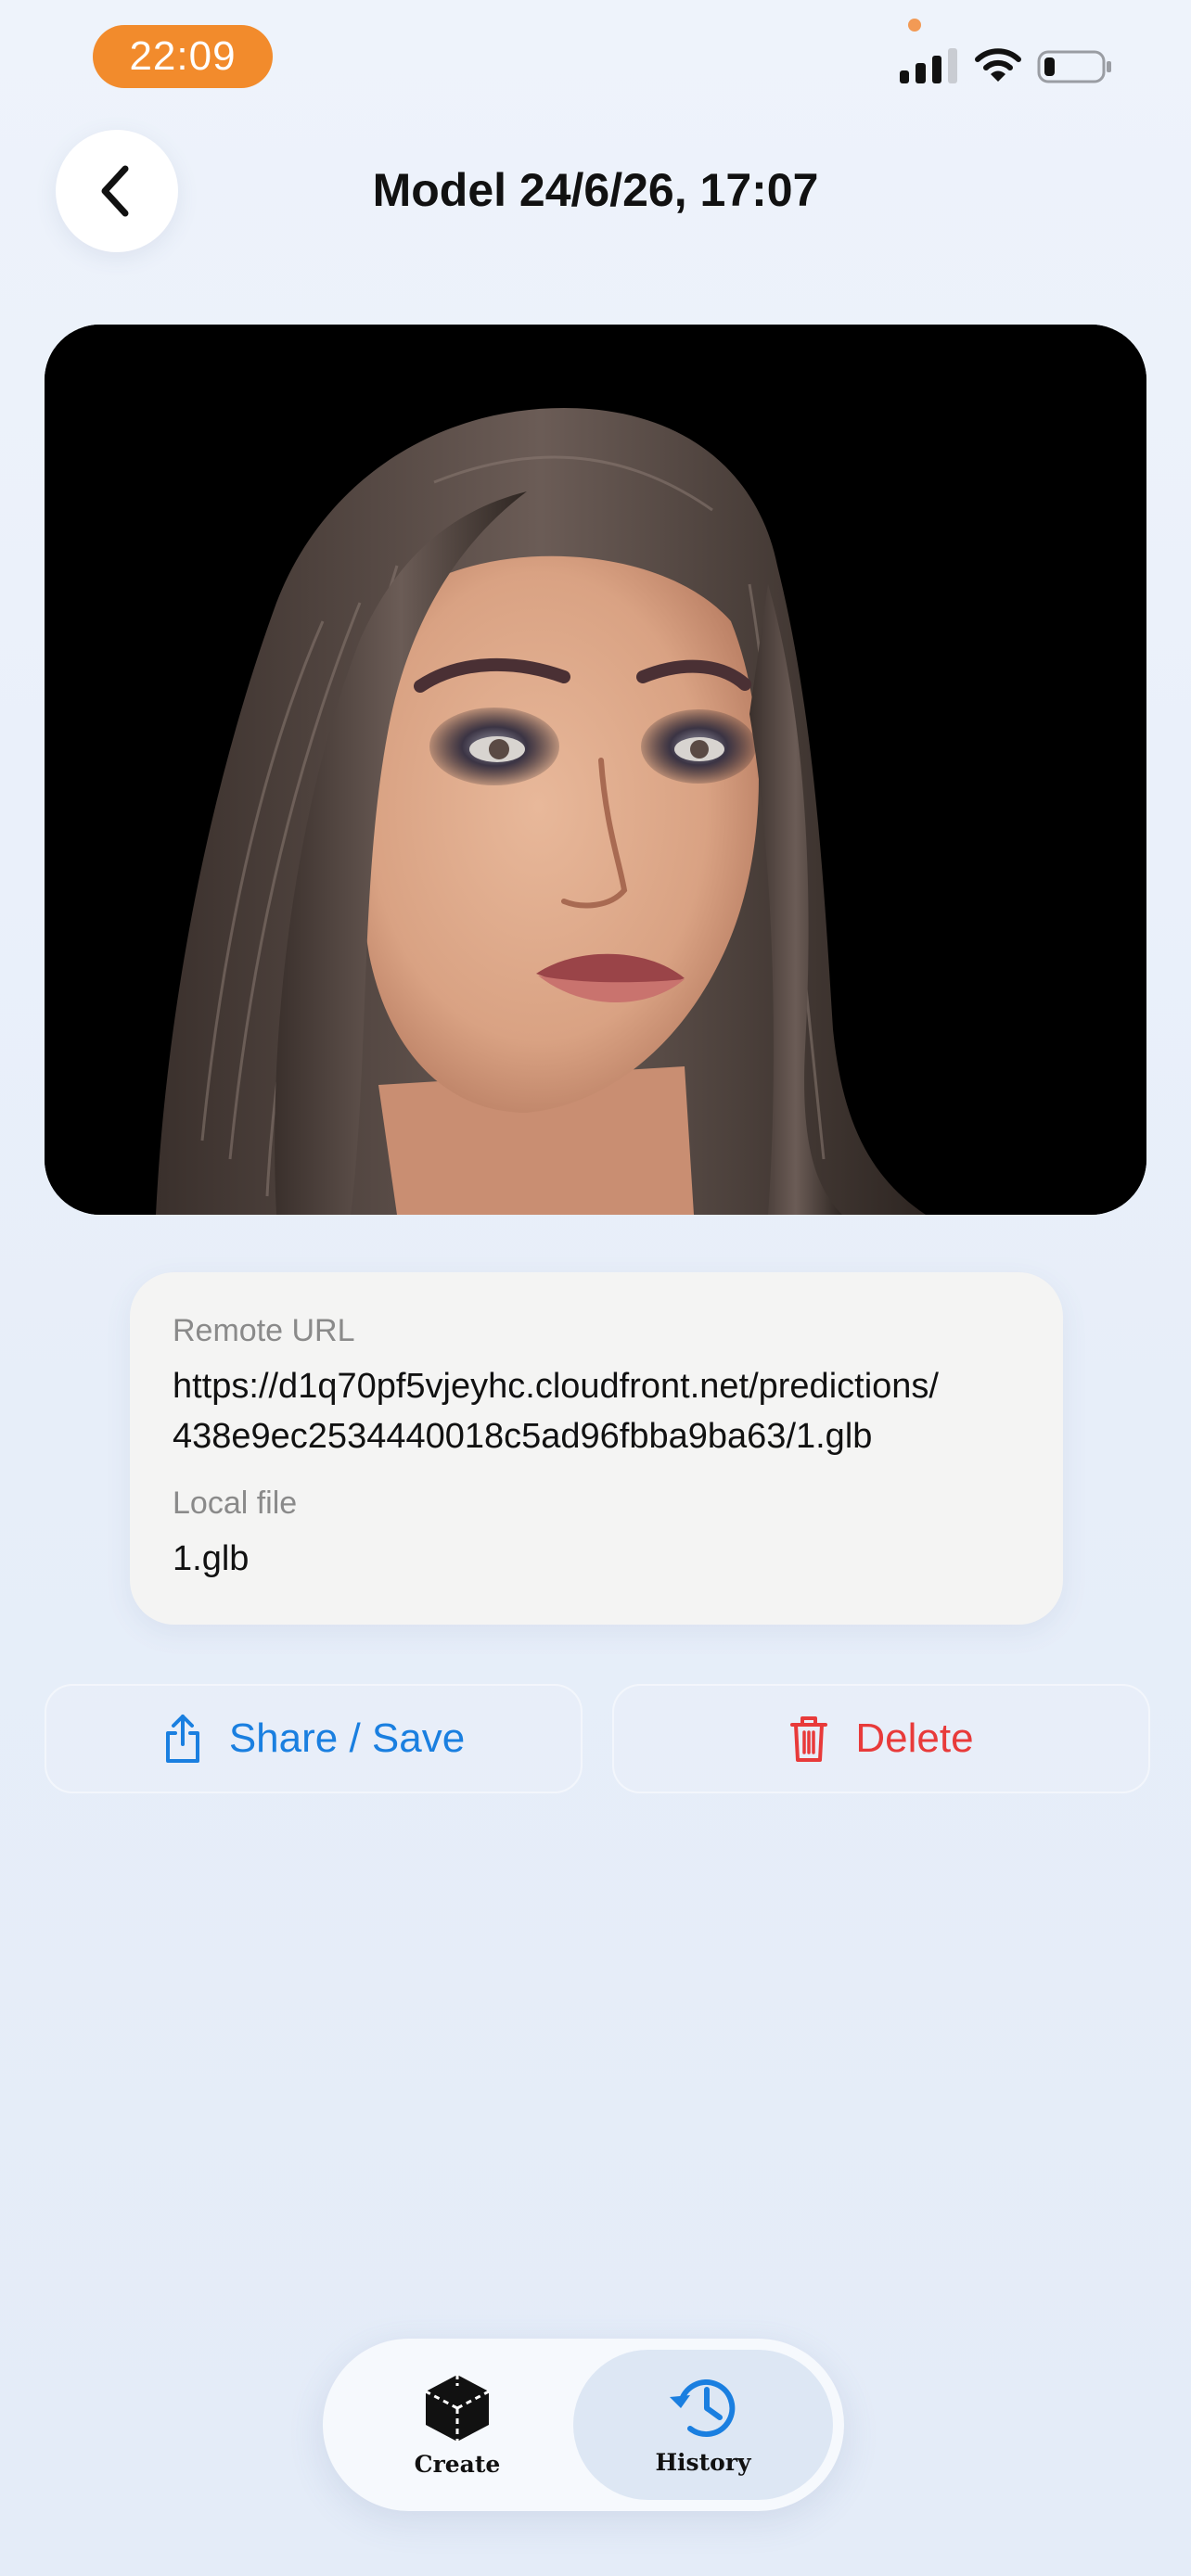 Image resolution: width=1191 pixels, height=2576 pixels. Describe the element at coordinates (929, 64) in the screenshot. I see `cellular-signal-icon` at that location.